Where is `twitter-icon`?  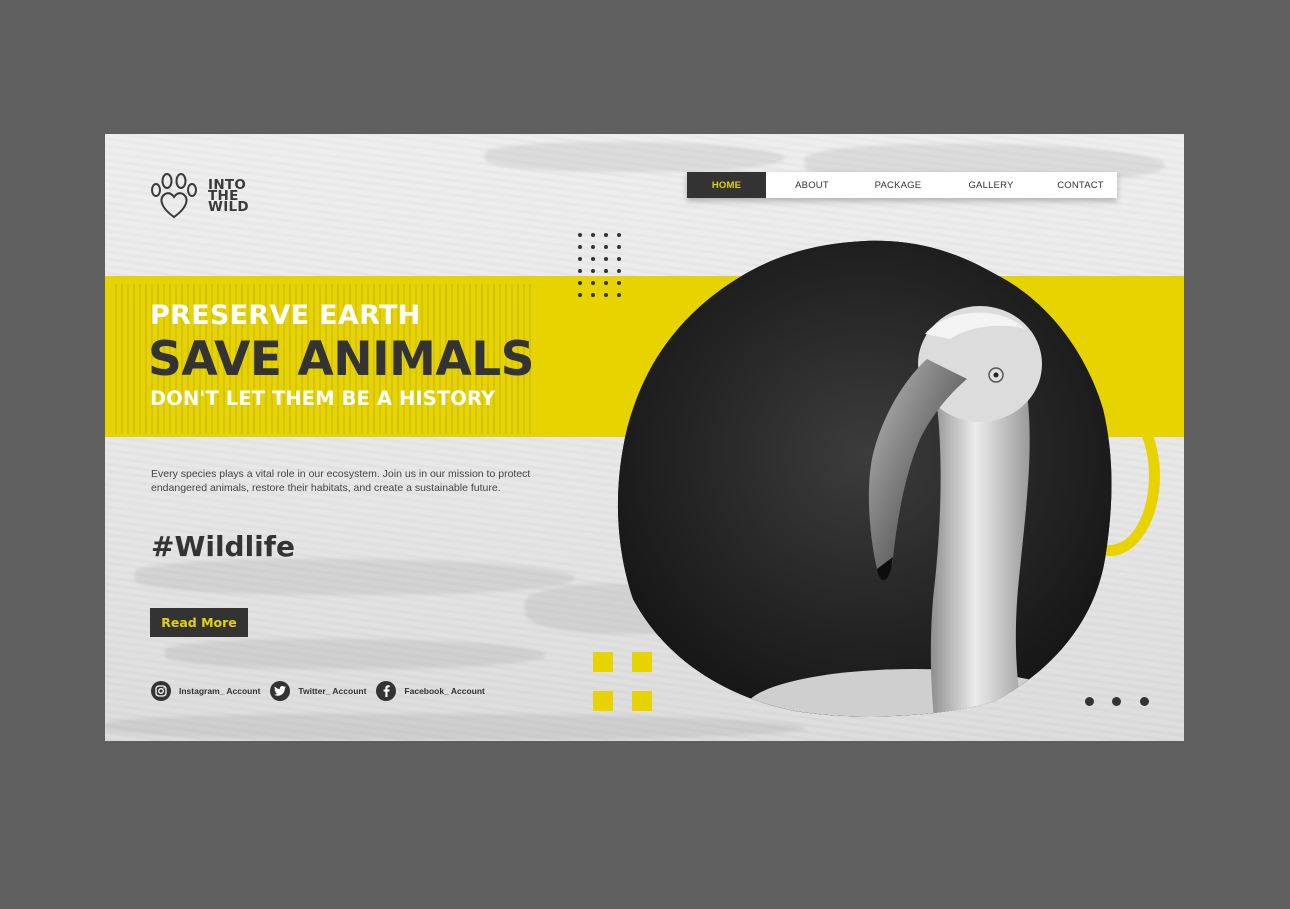 twitter-icon is located at coordinates (280, 691).